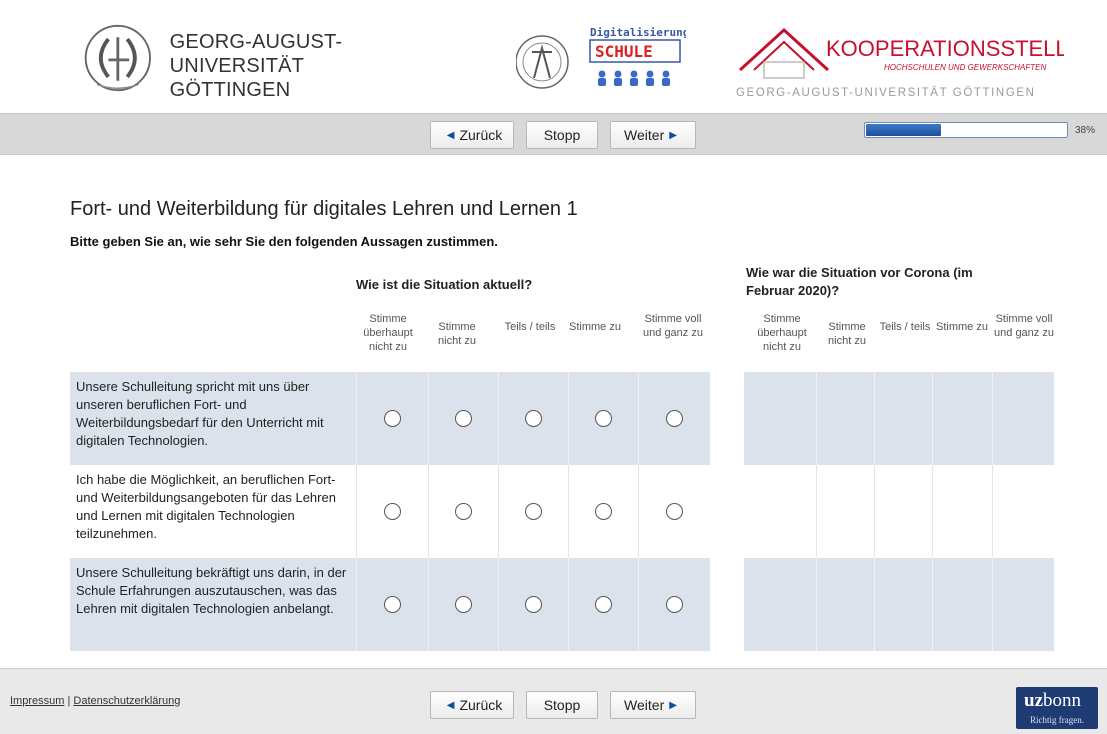 This screenshot has height=734, width=1107. I want to click on back-button-top: ◀ Zurück, so click(472, 135).